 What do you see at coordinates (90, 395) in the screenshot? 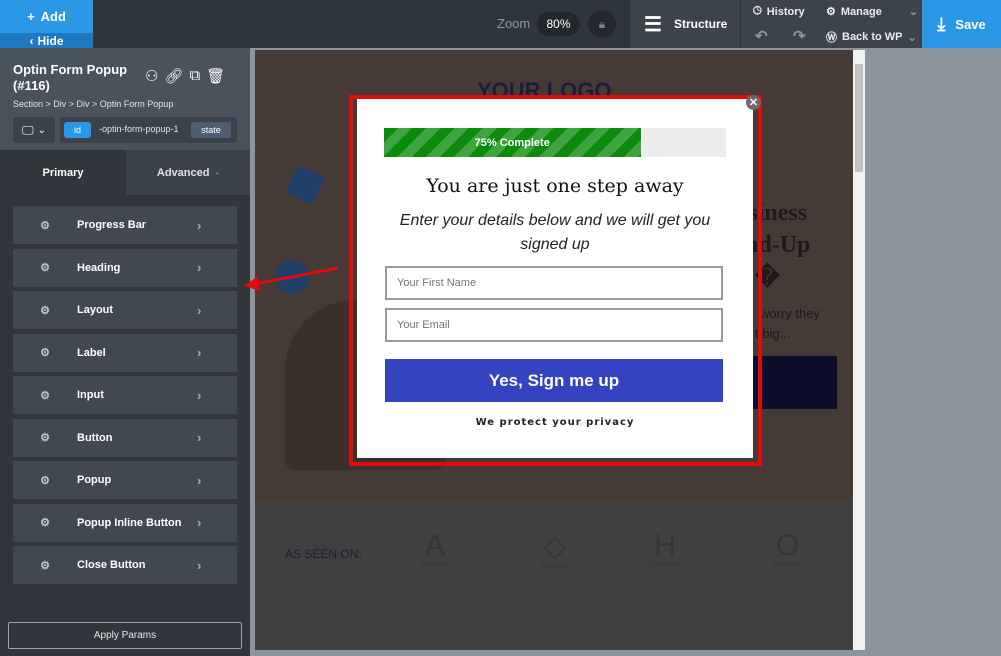
I see `section-item-label: Input` at bounding box center [90, 395].